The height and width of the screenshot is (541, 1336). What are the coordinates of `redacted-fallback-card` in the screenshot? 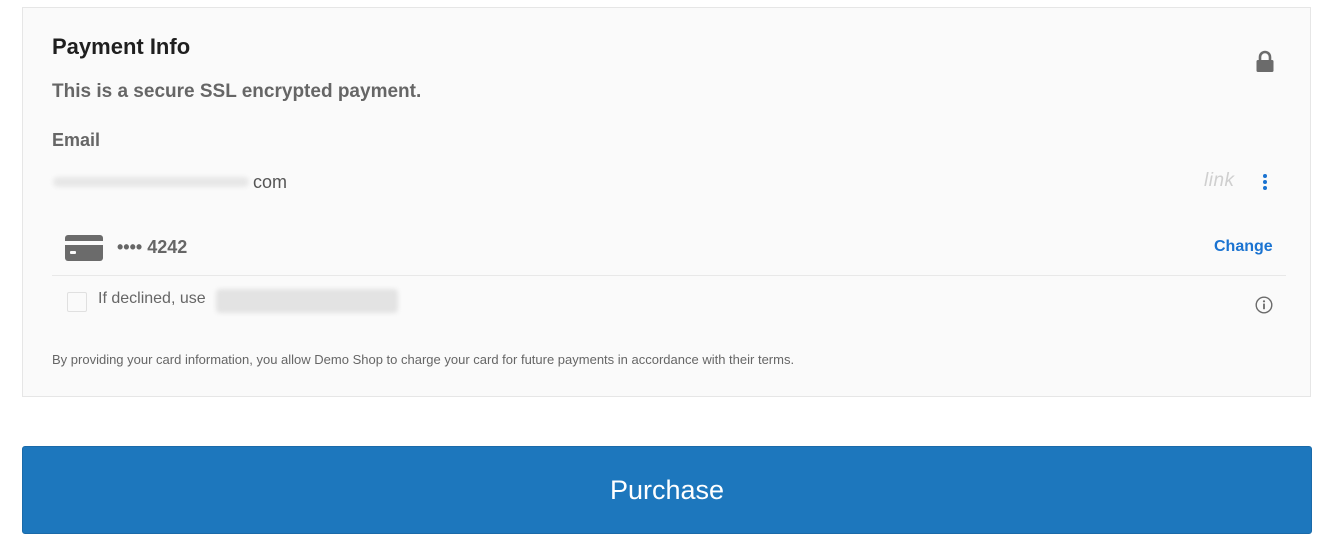 It's located at (307, 301).